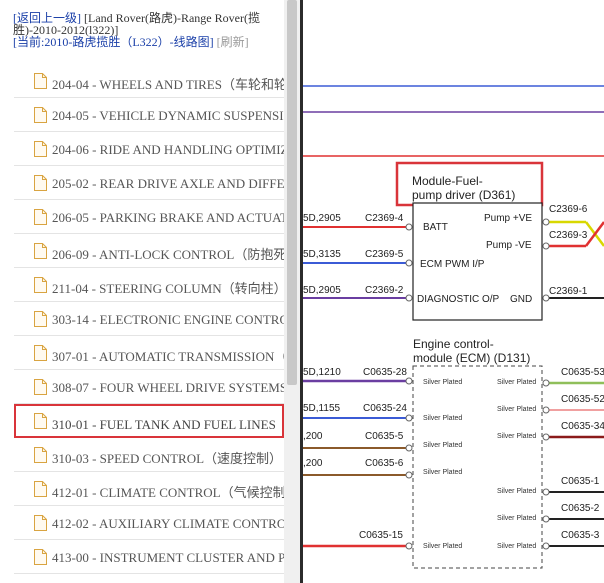 This screenshot has height=583, width=604. What do you see at coordinates (477, 467) in the screenshot?
I see `ecm-box` at bounding box center [477, 467].